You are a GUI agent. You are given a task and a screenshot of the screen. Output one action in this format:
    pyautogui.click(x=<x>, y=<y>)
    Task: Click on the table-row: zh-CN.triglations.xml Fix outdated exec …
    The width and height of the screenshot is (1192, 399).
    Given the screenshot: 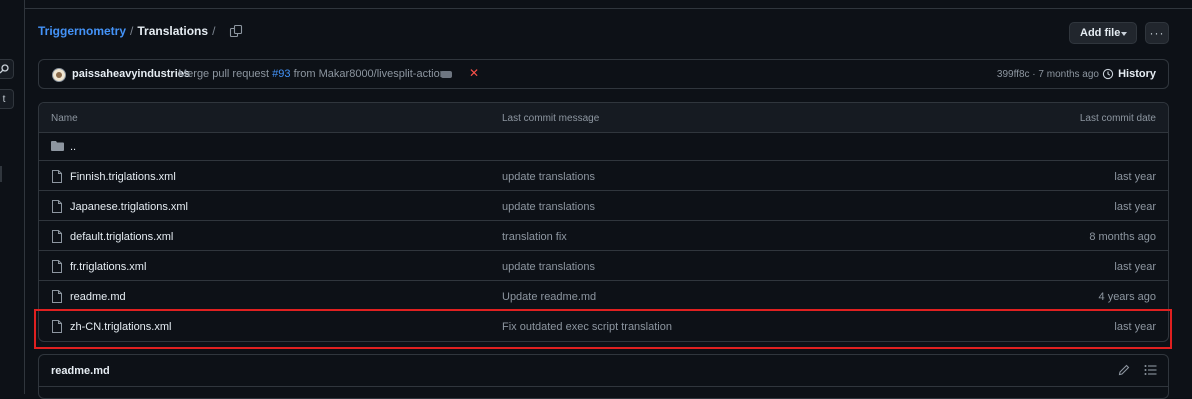 What is the action you would take?
    pyautogui.click(x=603, y=326)
    